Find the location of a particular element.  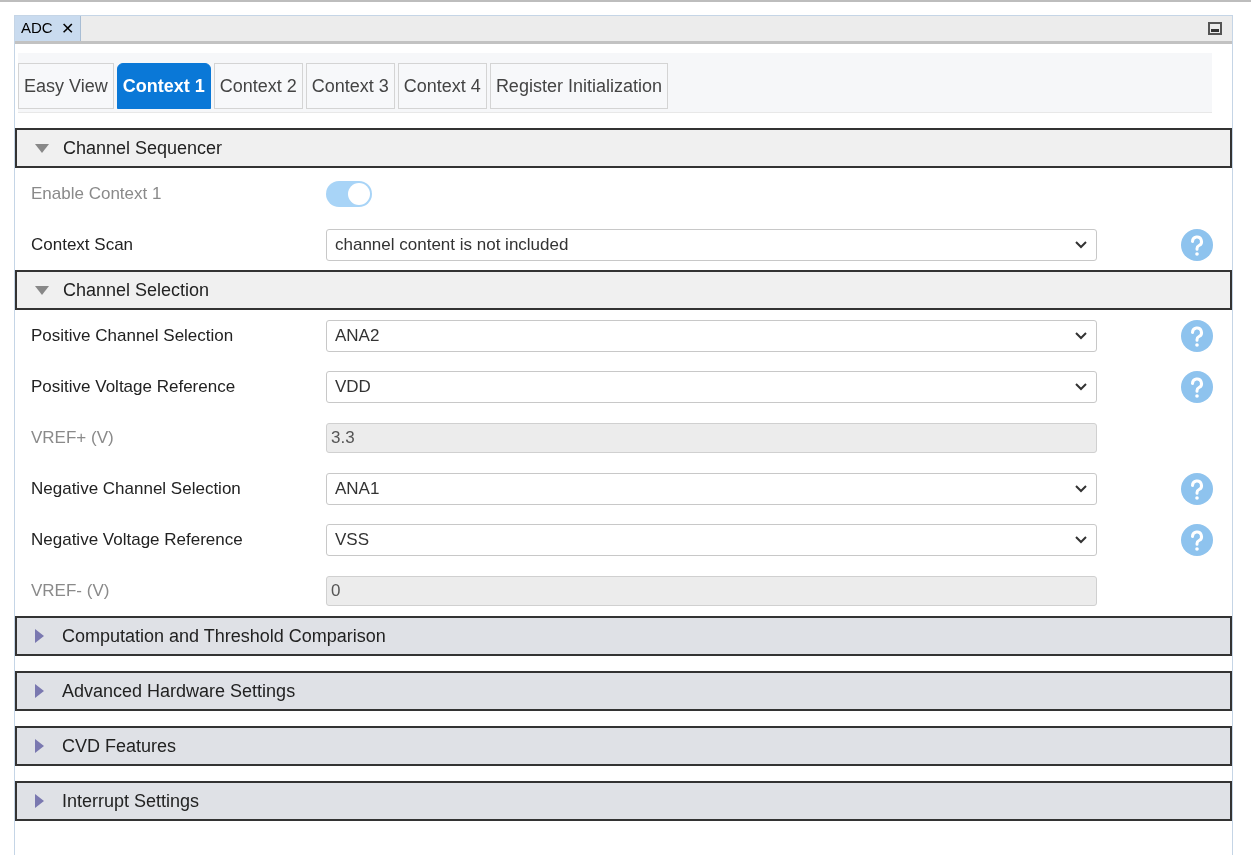

dropdown-field: ANA2 is located at coordinates (711, 335).